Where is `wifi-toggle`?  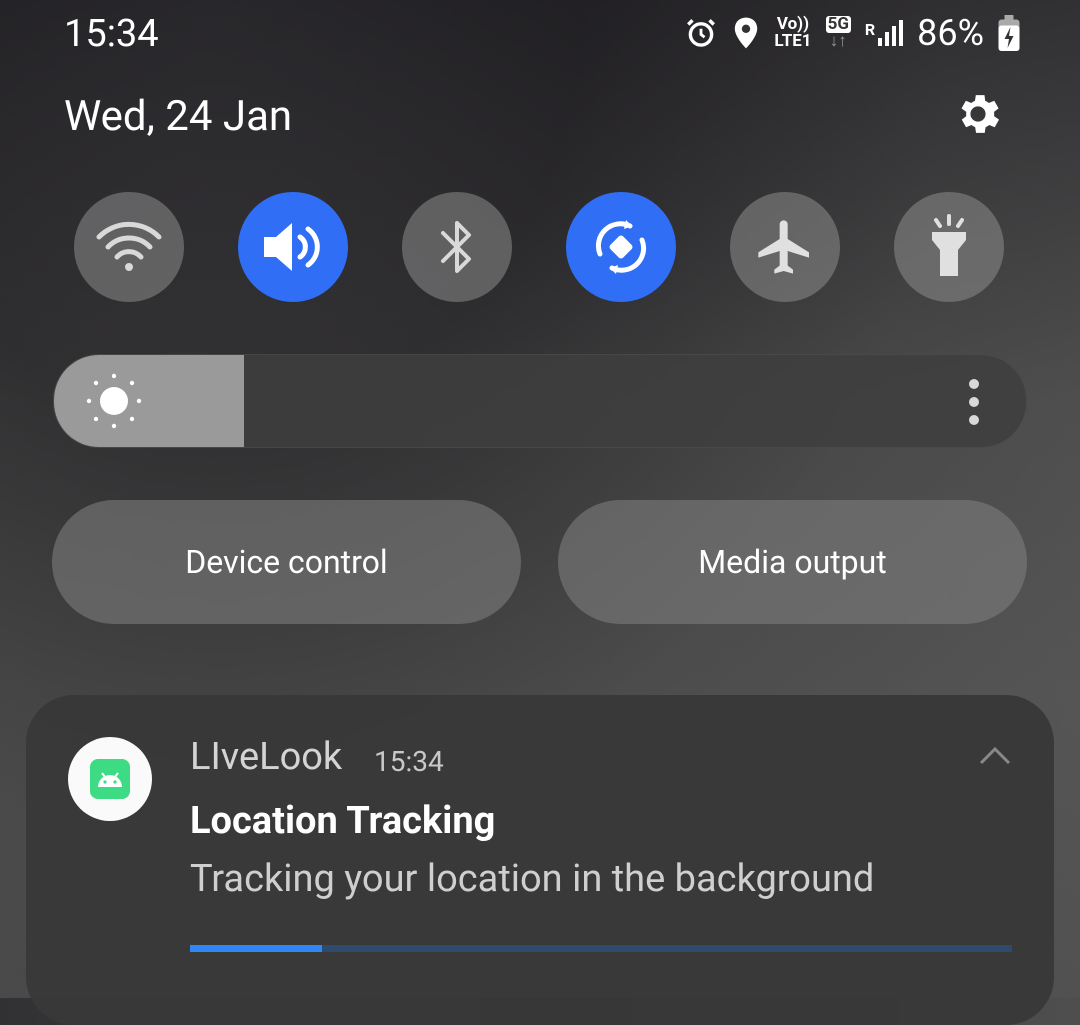 wifi-toggle is located at coordinates (129, 247).